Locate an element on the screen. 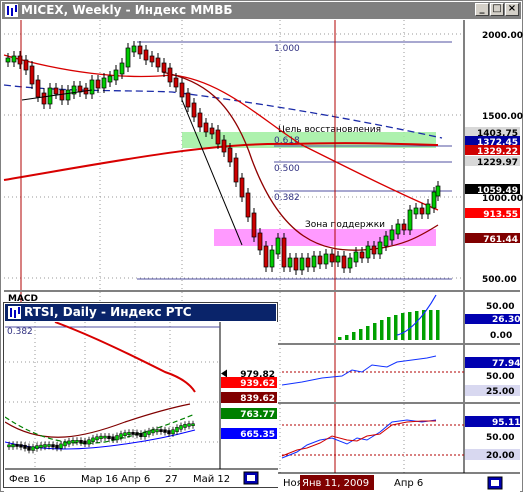 The height and width of the screenshot is (492, 523). fib-label-0500: 0.500 is located at coordinates (287, 169).